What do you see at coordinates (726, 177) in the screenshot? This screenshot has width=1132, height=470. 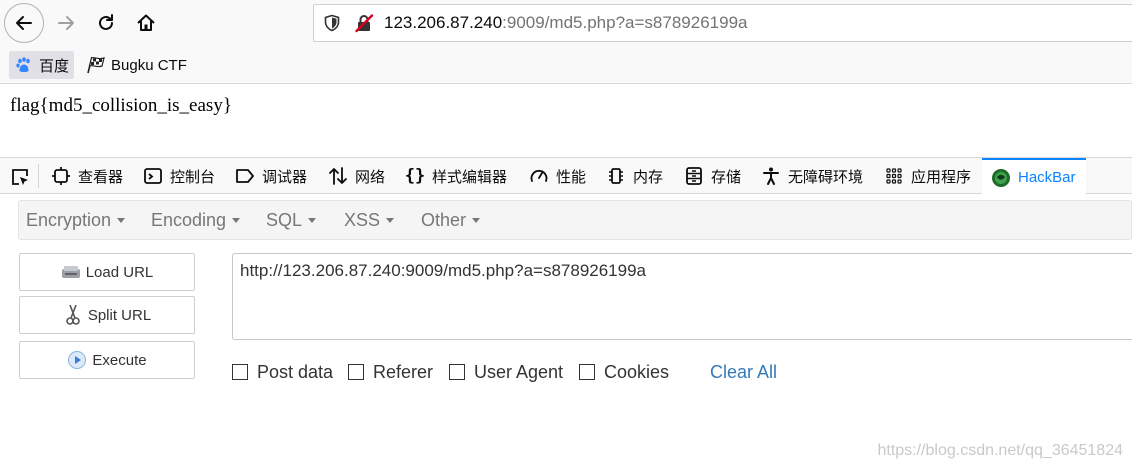 I see `tab-label: 存储` at bounding box center [726, 177].